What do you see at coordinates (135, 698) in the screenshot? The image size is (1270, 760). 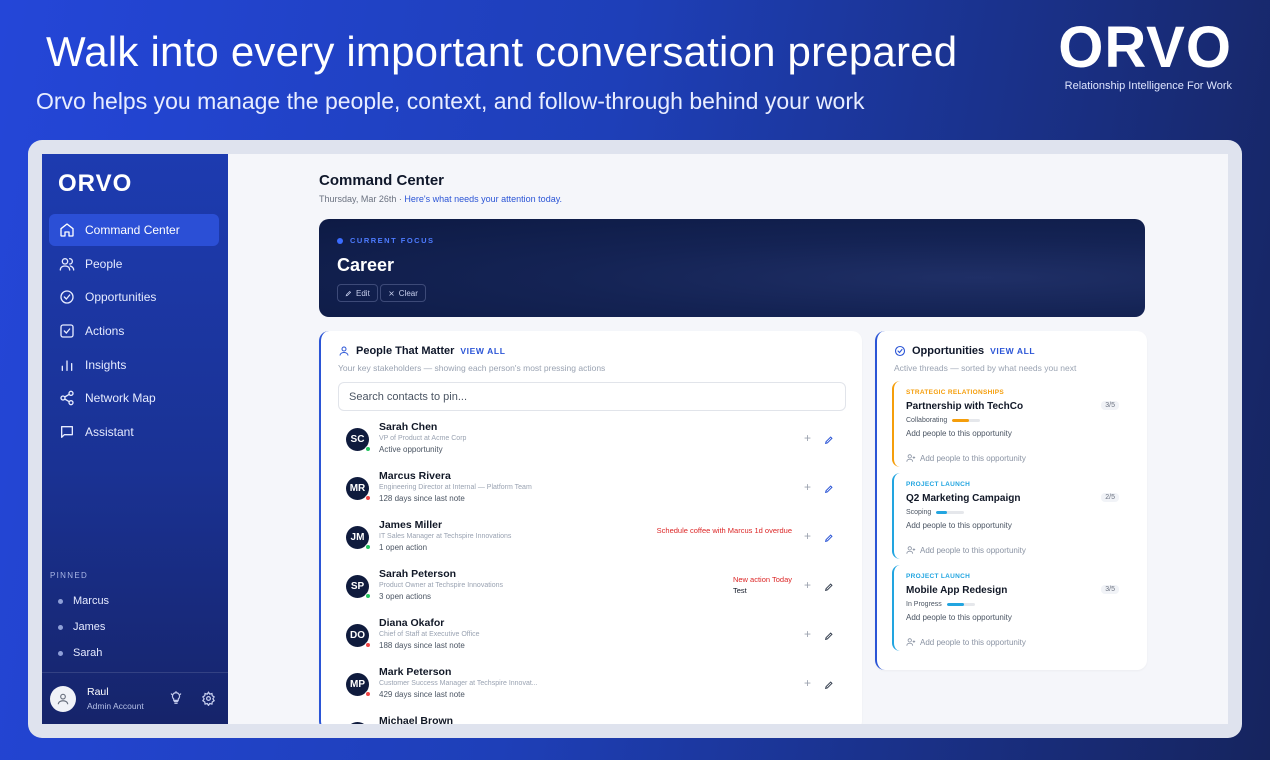 I see `user-account: Raul Admin Account` at bounding box center [135, 698].